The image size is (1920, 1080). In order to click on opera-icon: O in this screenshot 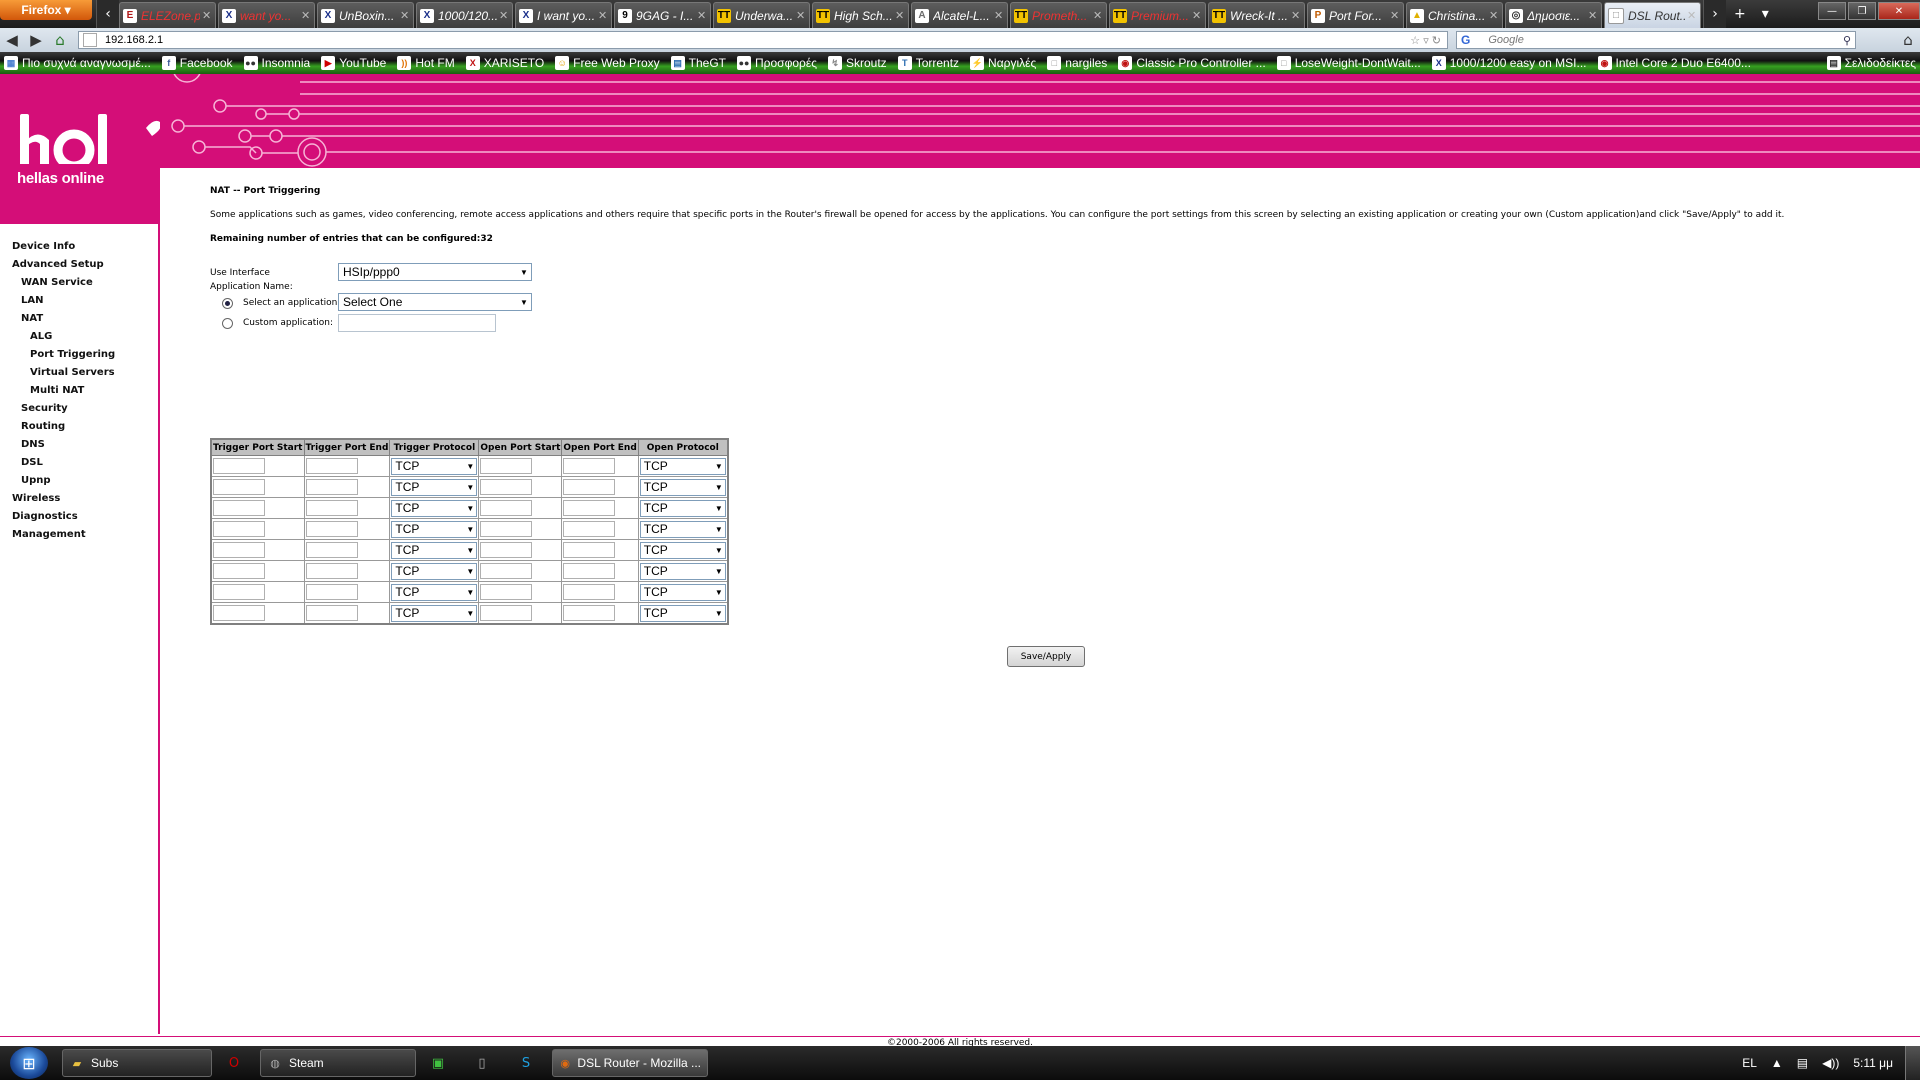, I will do `click(234, 1063)`.